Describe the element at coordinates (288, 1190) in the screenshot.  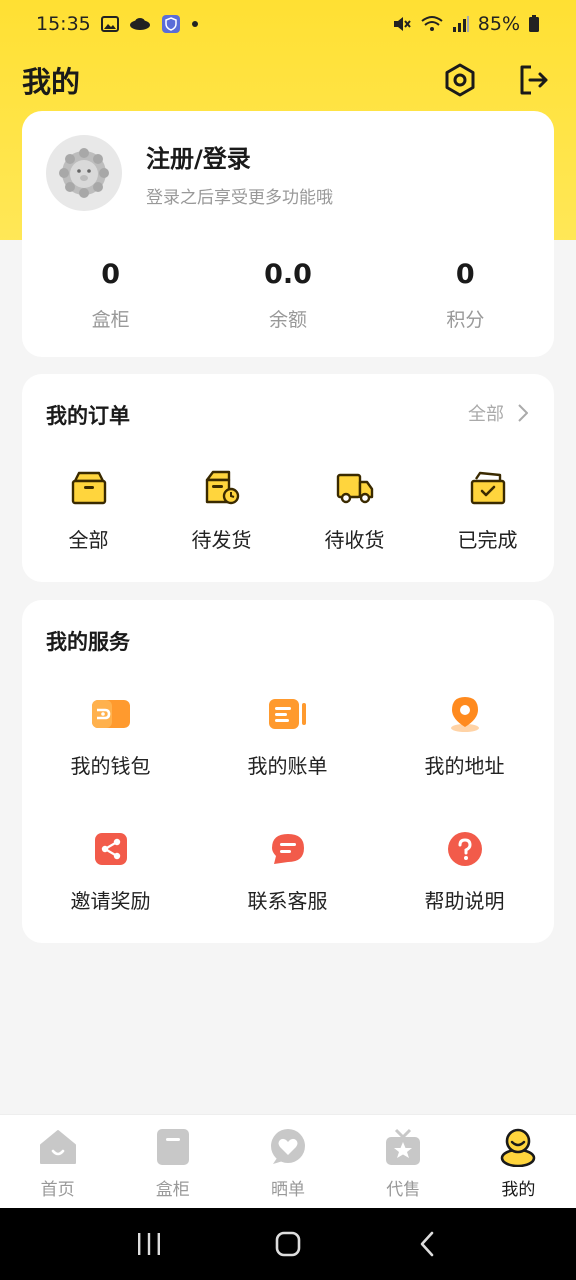
I see `tab-label: 晒单` at that location.